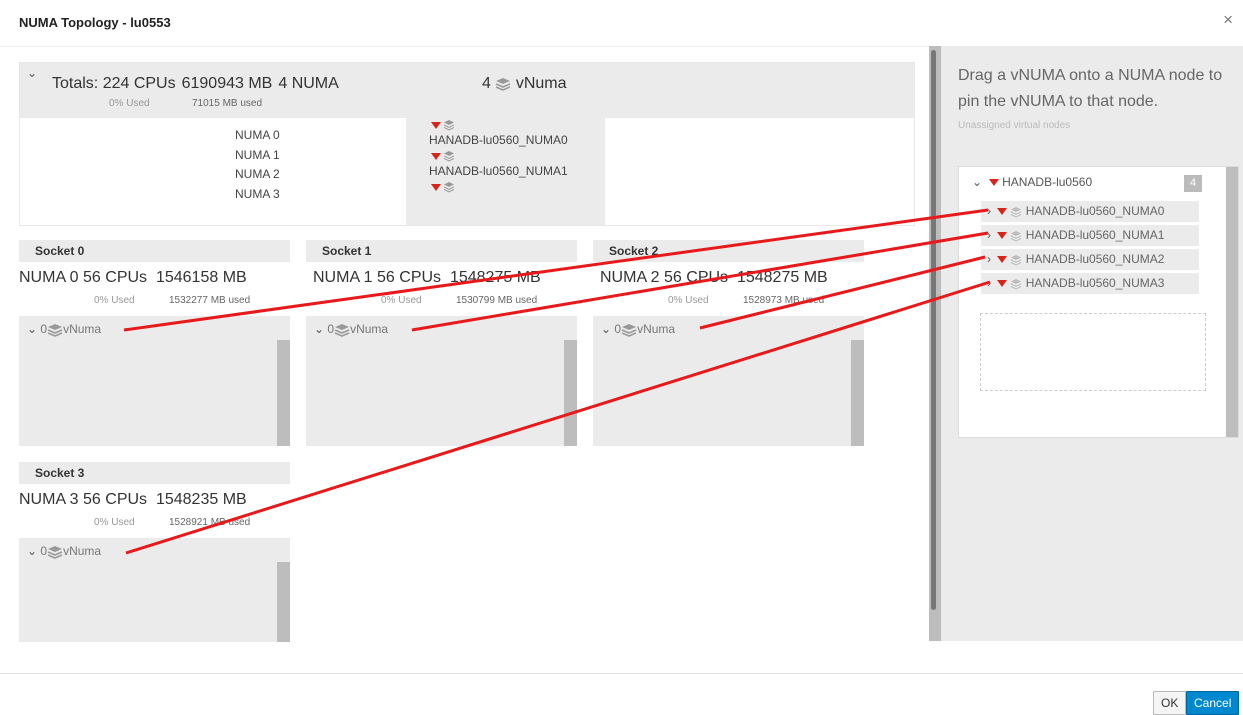 Image resolution: width=1243 pixels, height=715 pixels. What do you see at coordinates (133, 278) in the screenshot?
I see `numa-summary: NUMA 0 56 CPUs 1546158 MB` at bounding box center [133, 278].